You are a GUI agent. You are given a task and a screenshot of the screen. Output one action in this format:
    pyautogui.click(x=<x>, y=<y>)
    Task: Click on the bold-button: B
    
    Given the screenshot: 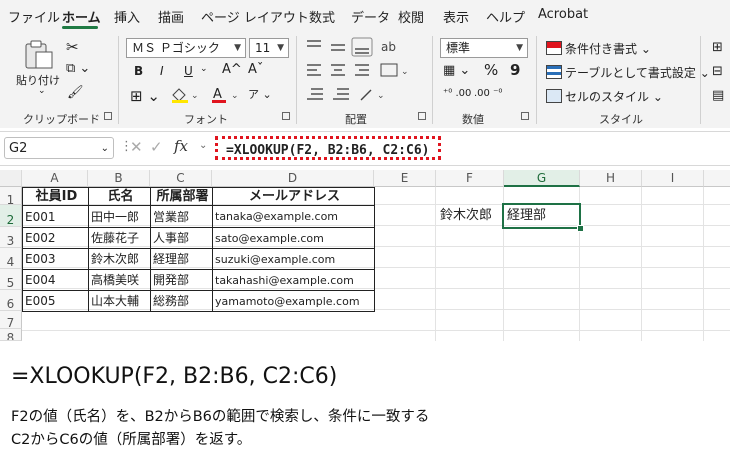 What is the action you would take?
    pyautogui.click(x=138, y=71)
    